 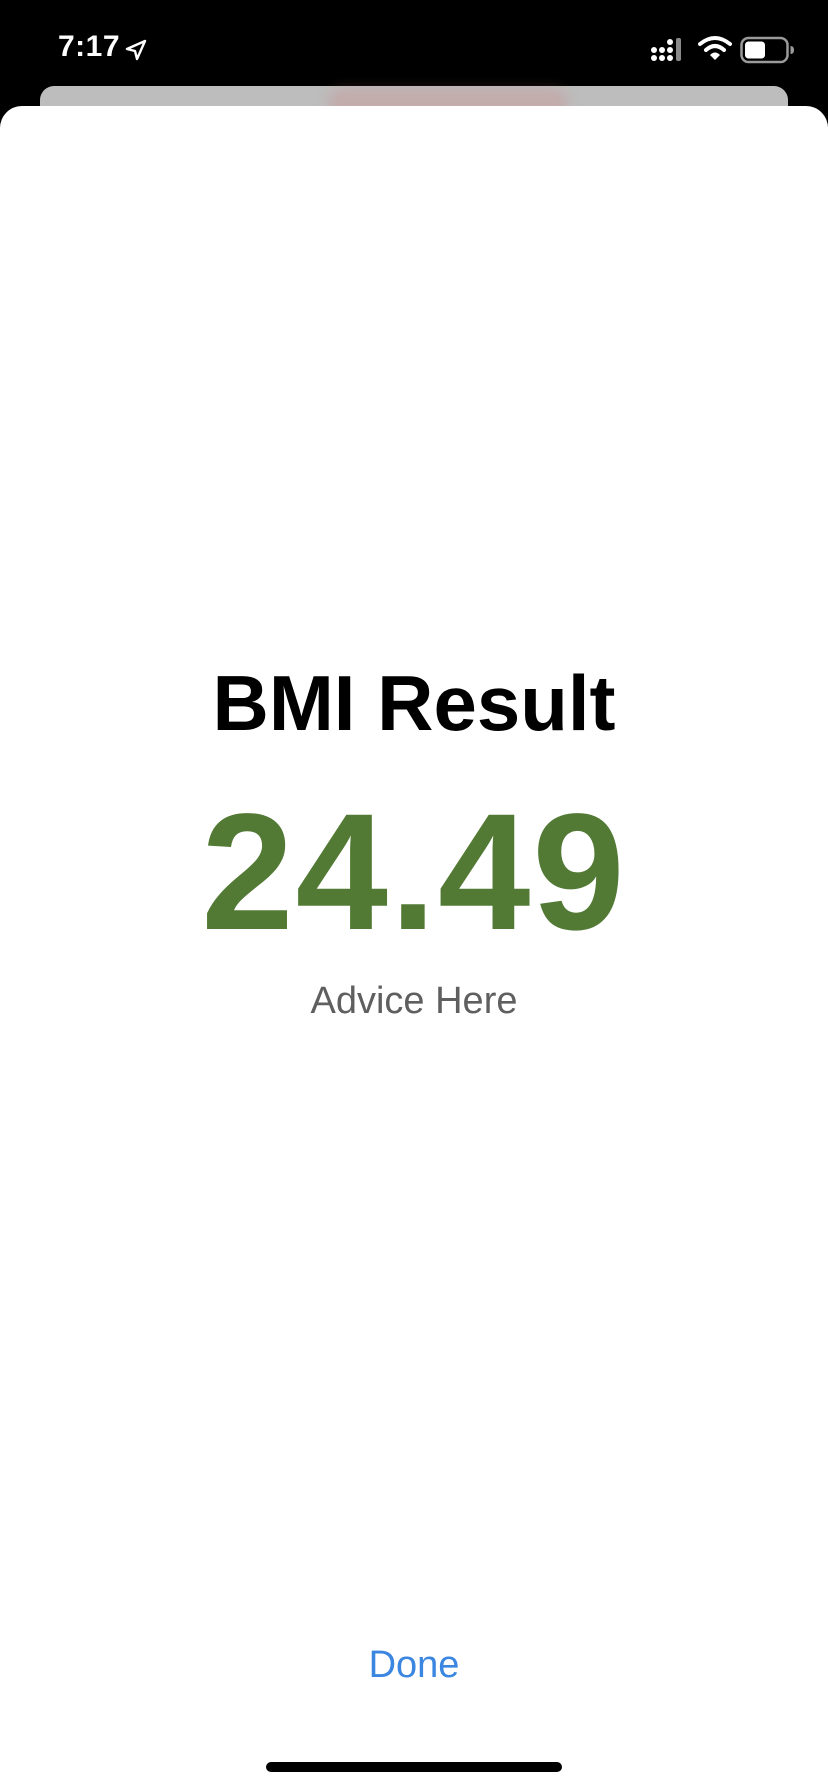 I want to click on battery-icon, so click(x=767, y=50).